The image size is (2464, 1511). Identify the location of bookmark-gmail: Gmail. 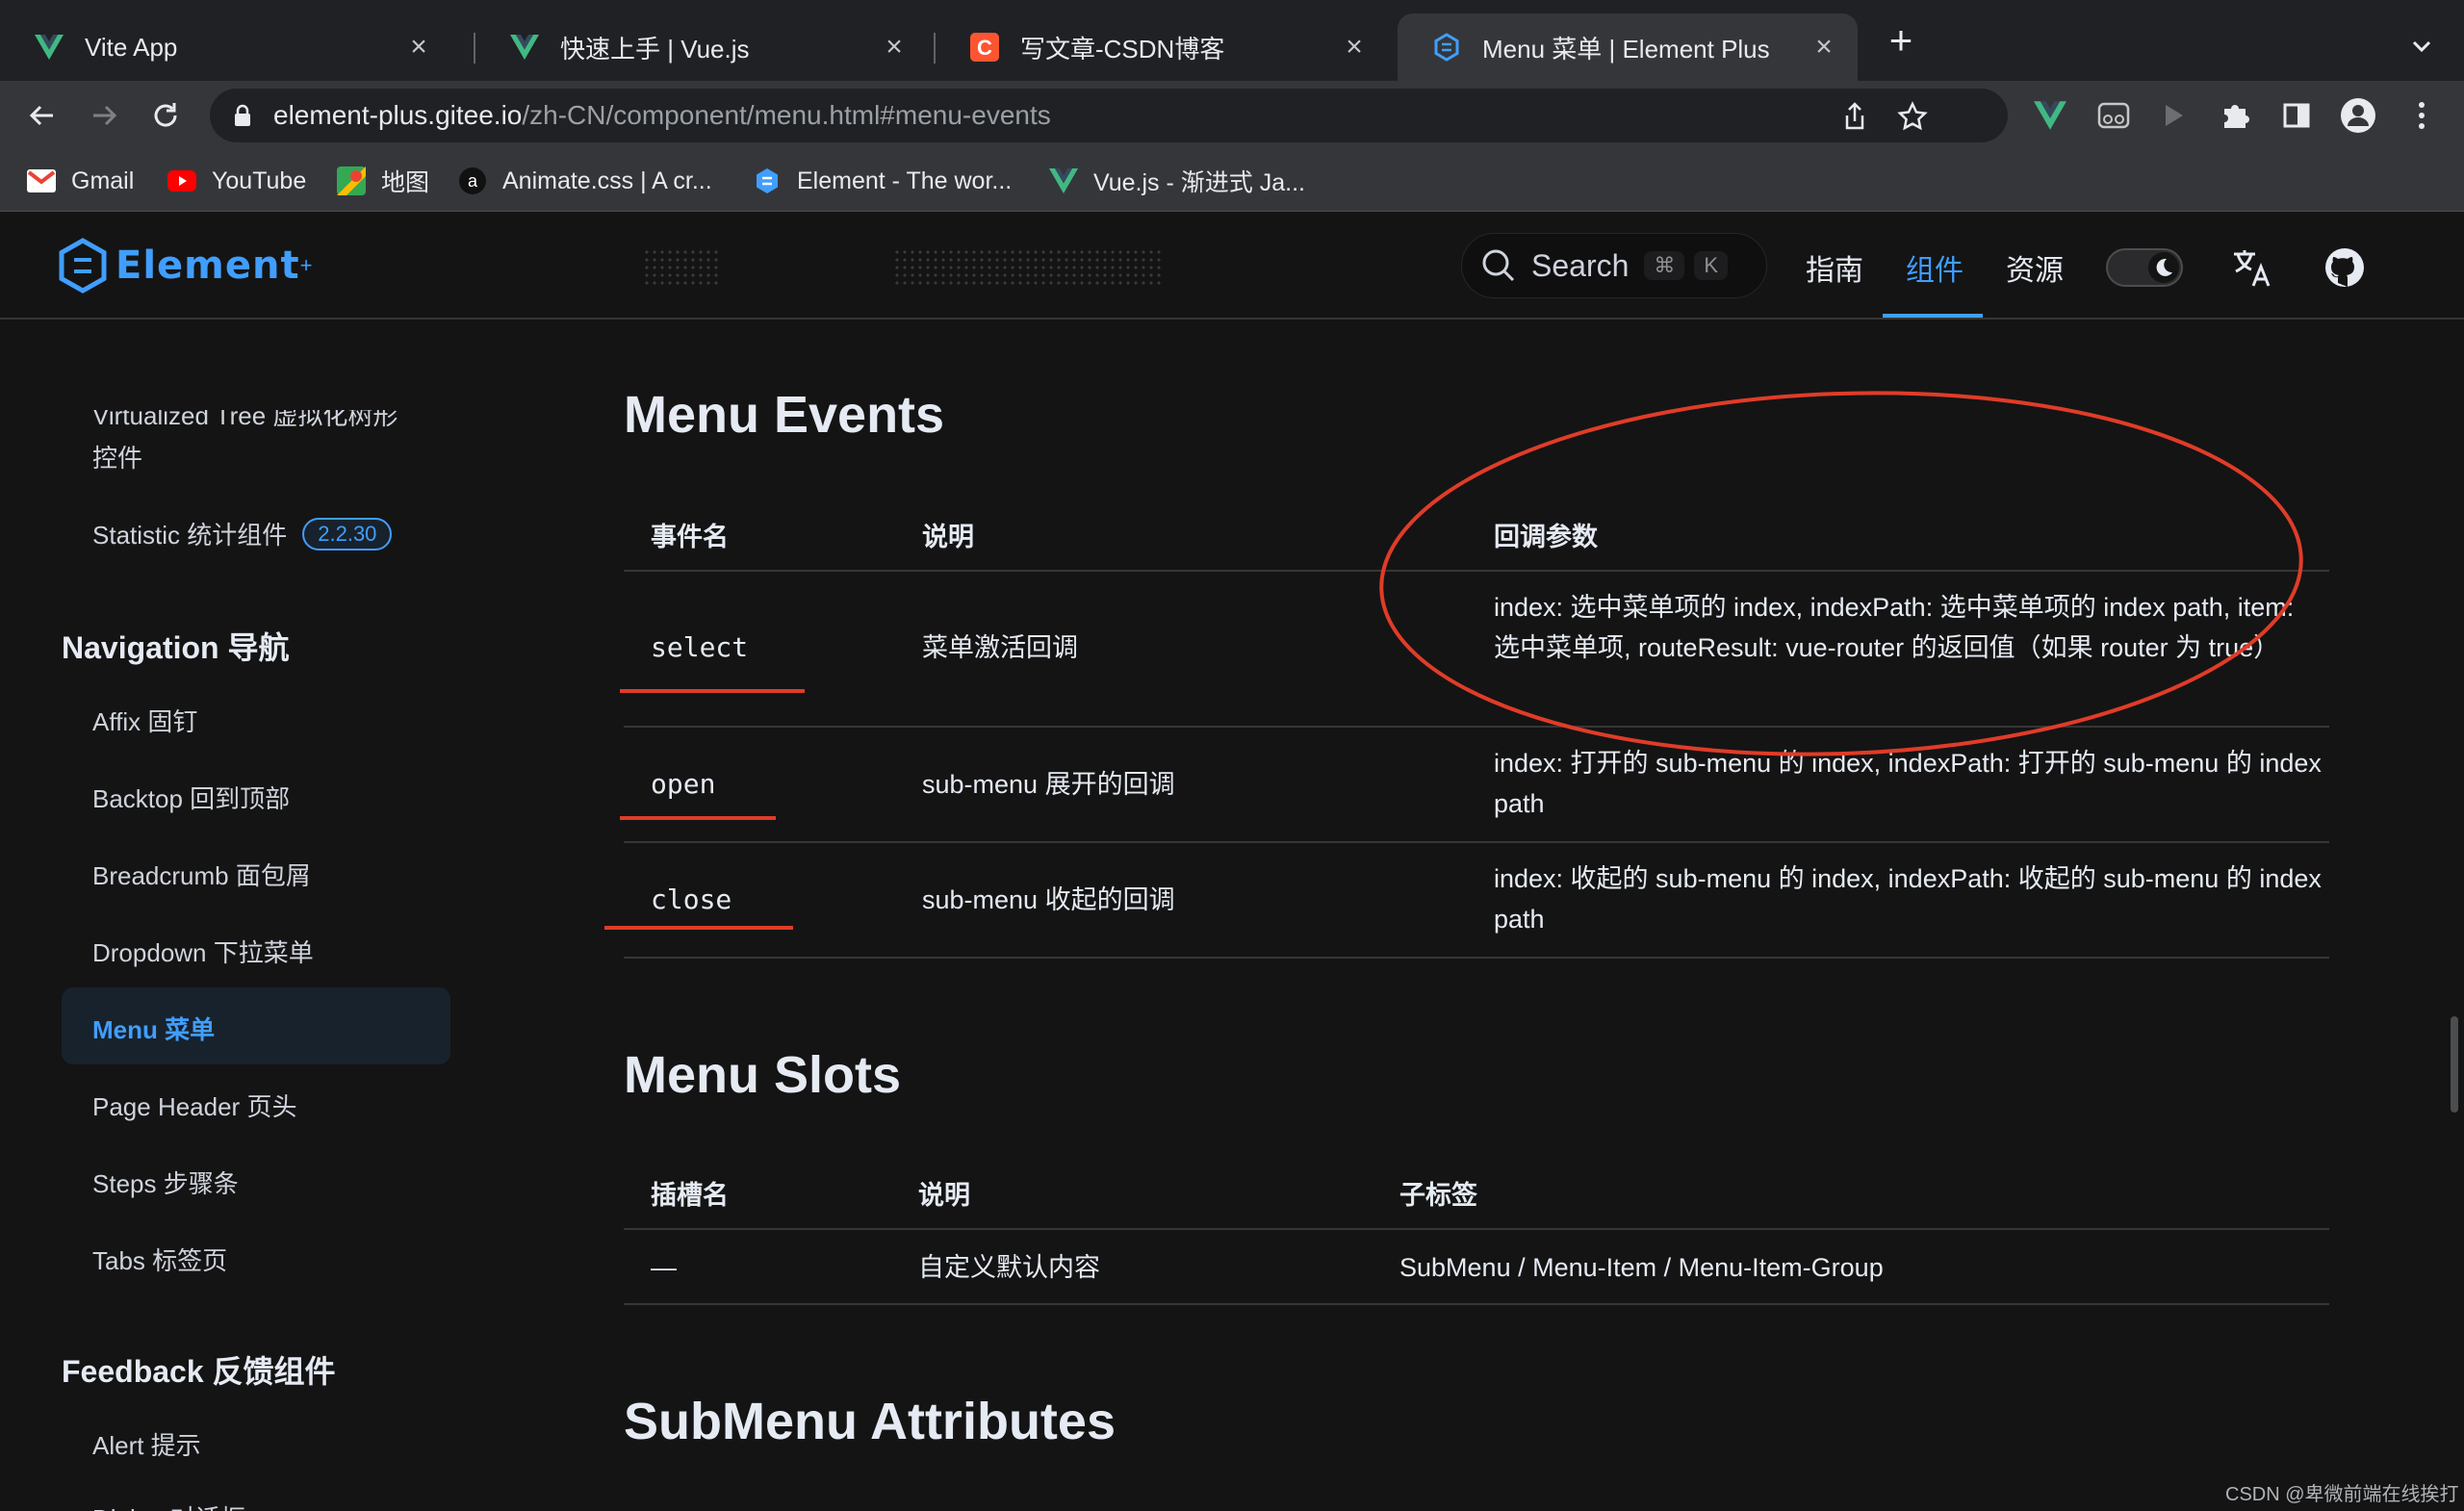
(80, 181).